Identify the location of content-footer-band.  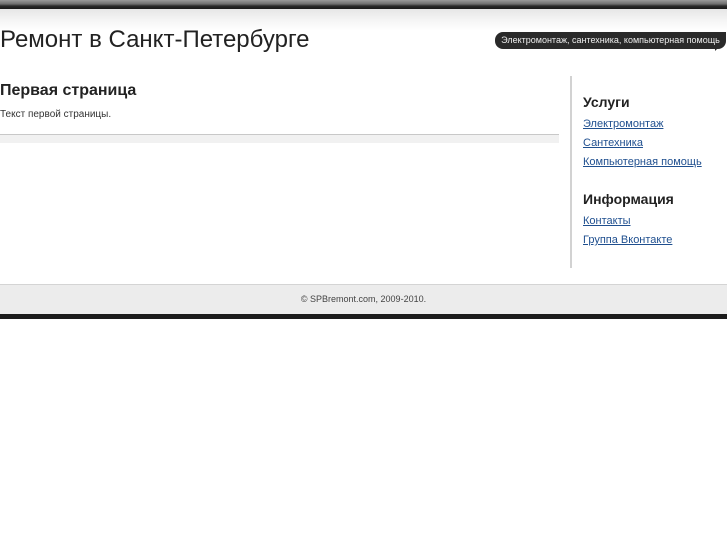
(279, 139).